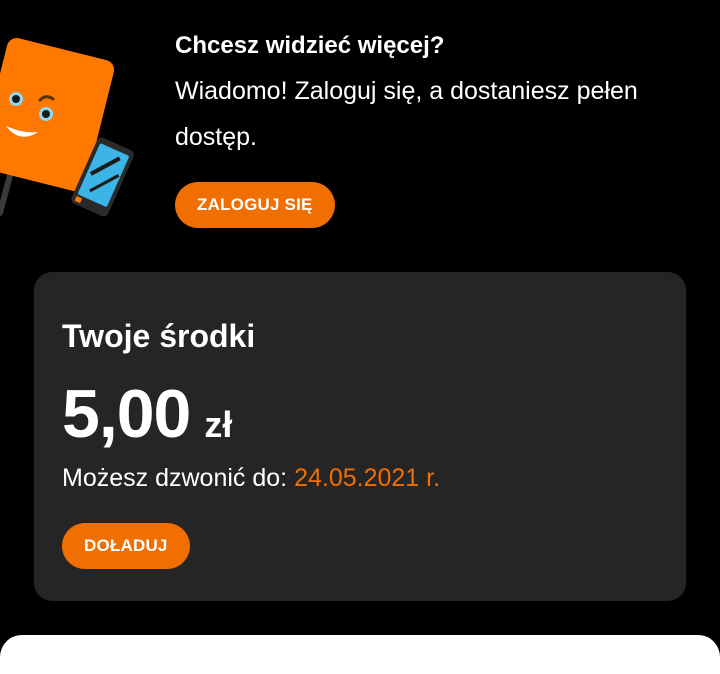 The height and width of the screenshot is (674, 720). I want to click on balance-amount: 5,00 zł, so click(147, 414).